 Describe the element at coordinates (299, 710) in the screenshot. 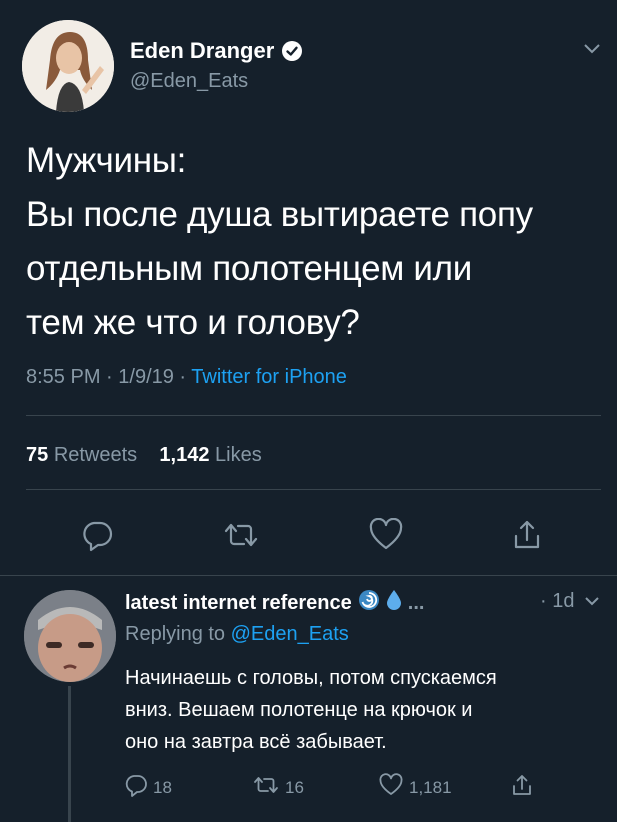

I see `reply-text-line: вниз. Вешаем полотенце на крючок и` at that location.